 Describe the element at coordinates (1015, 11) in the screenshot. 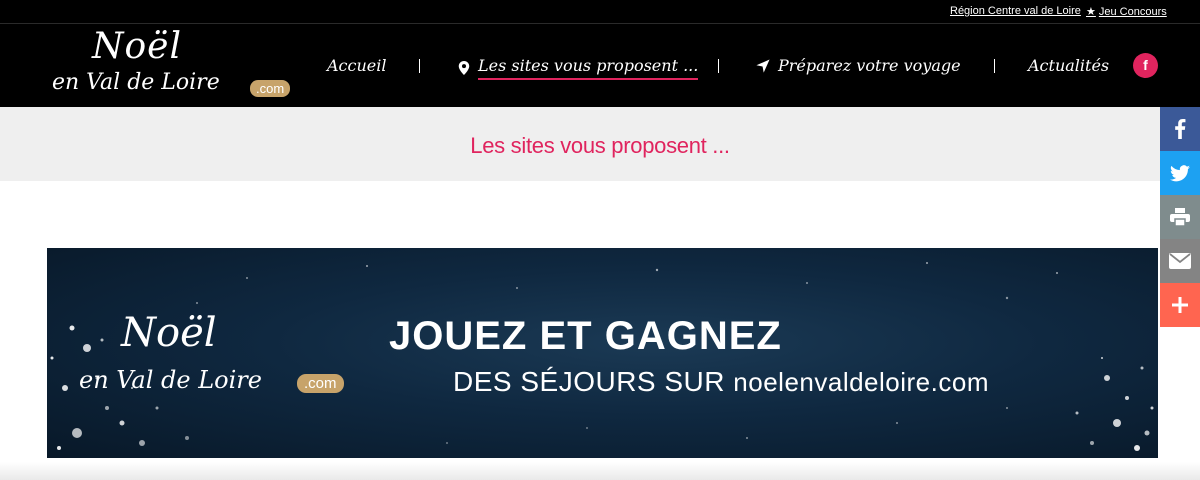

I see `region-centre-link: Région Centre val de Loire` at that location.